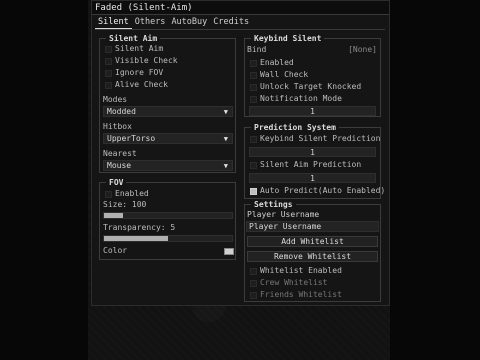 The height and width of the screenshot is (360, 480). Describe the element at coordinates (132, 193) in the screenshot. I see `label-fov-enabled: Enabled` at that location.